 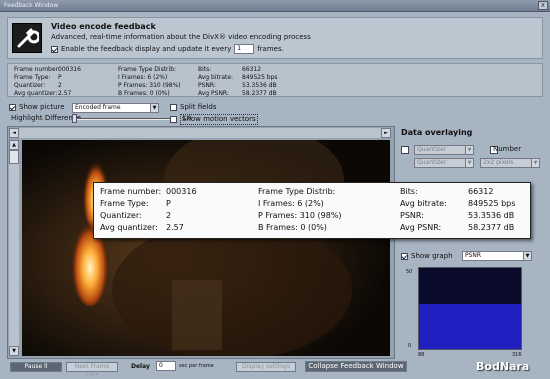 What do you see at coordinates (14, 133) in the screenshot?
I see `scroll-left-icon: ◄` at bounding box center [14, 133].